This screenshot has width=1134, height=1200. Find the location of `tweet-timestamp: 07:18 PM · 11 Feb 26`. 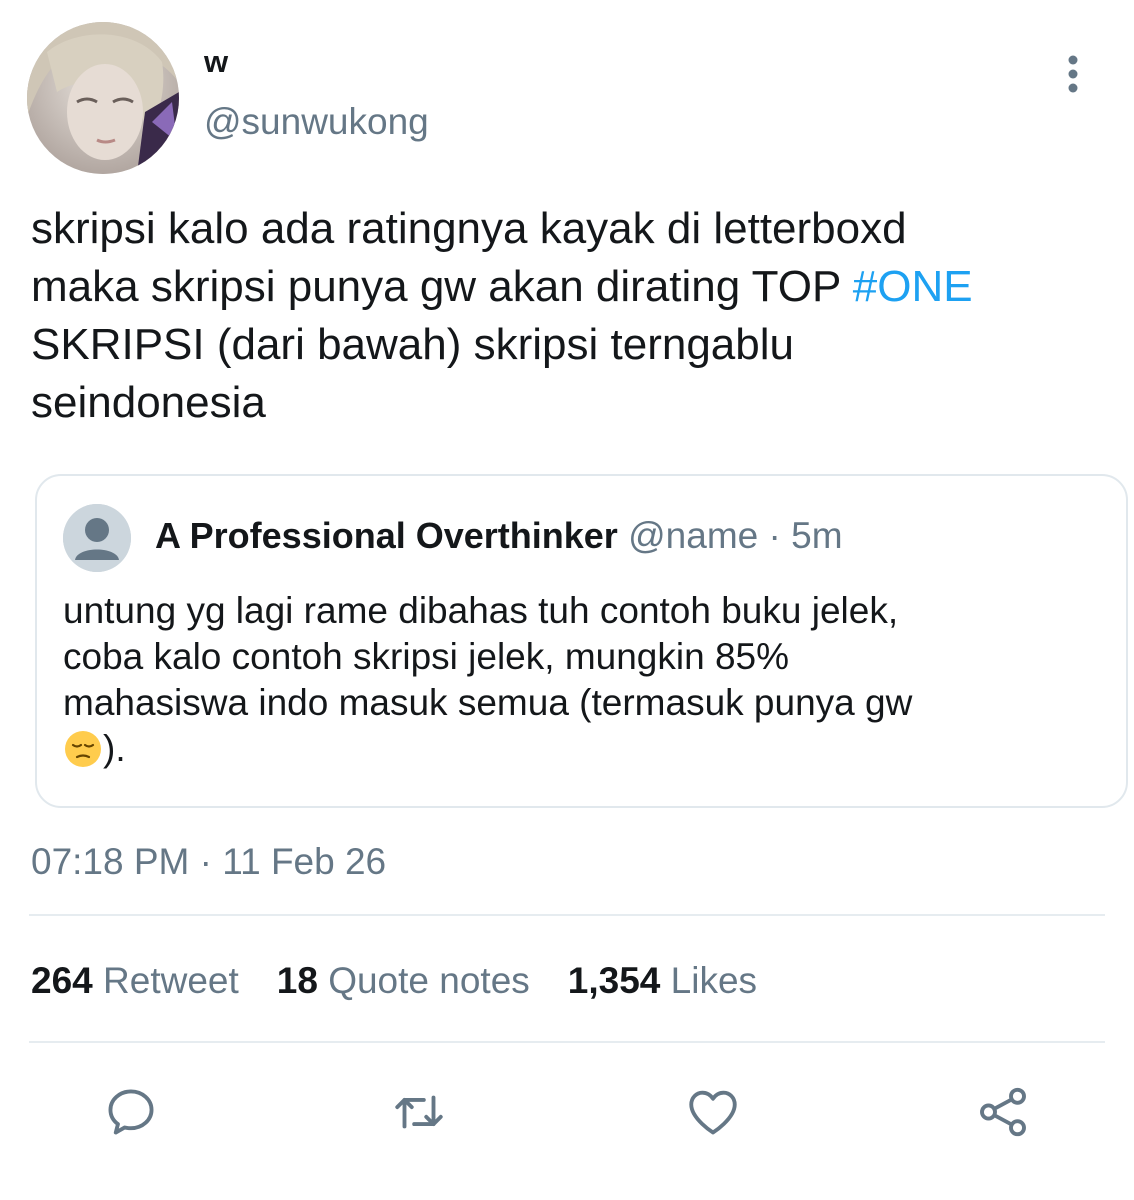

tweet-timestamp: 07:18 PM · 11 Feb 26 is located at coordinates (208, 862).